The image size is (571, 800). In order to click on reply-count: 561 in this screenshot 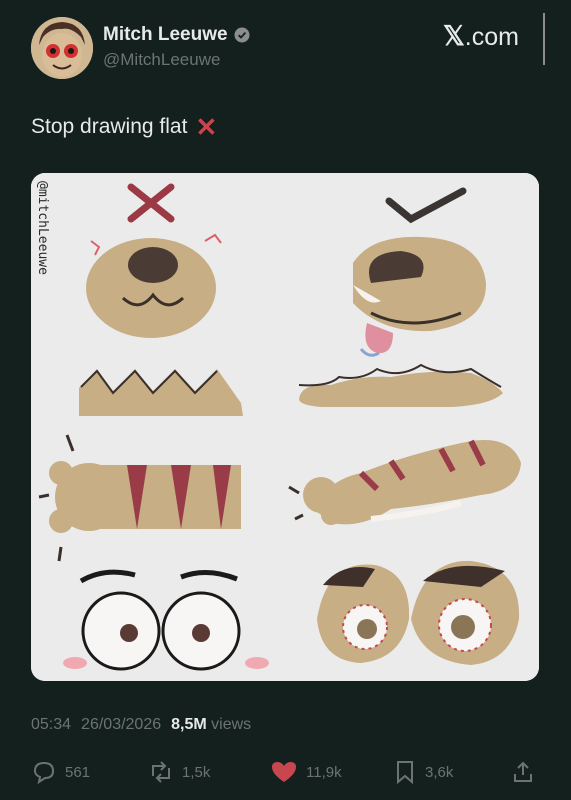, I will do `click(78, 772)`.